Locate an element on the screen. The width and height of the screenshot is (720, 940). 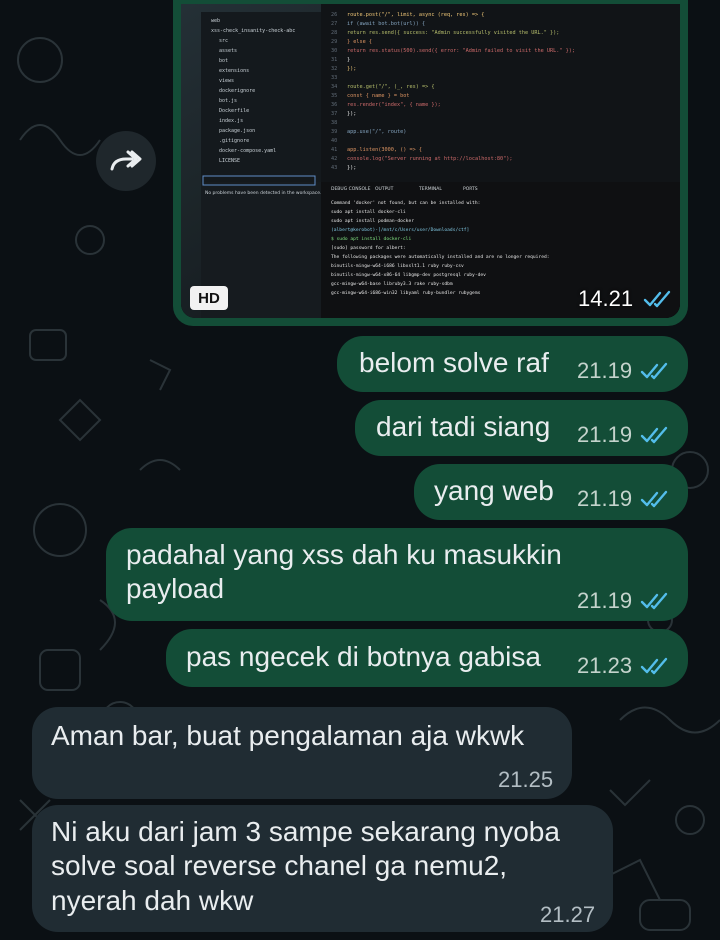
message-text-line: Ni aku dari jam 3 sampe sekarang nyoba is located at coordinates (305, 831).